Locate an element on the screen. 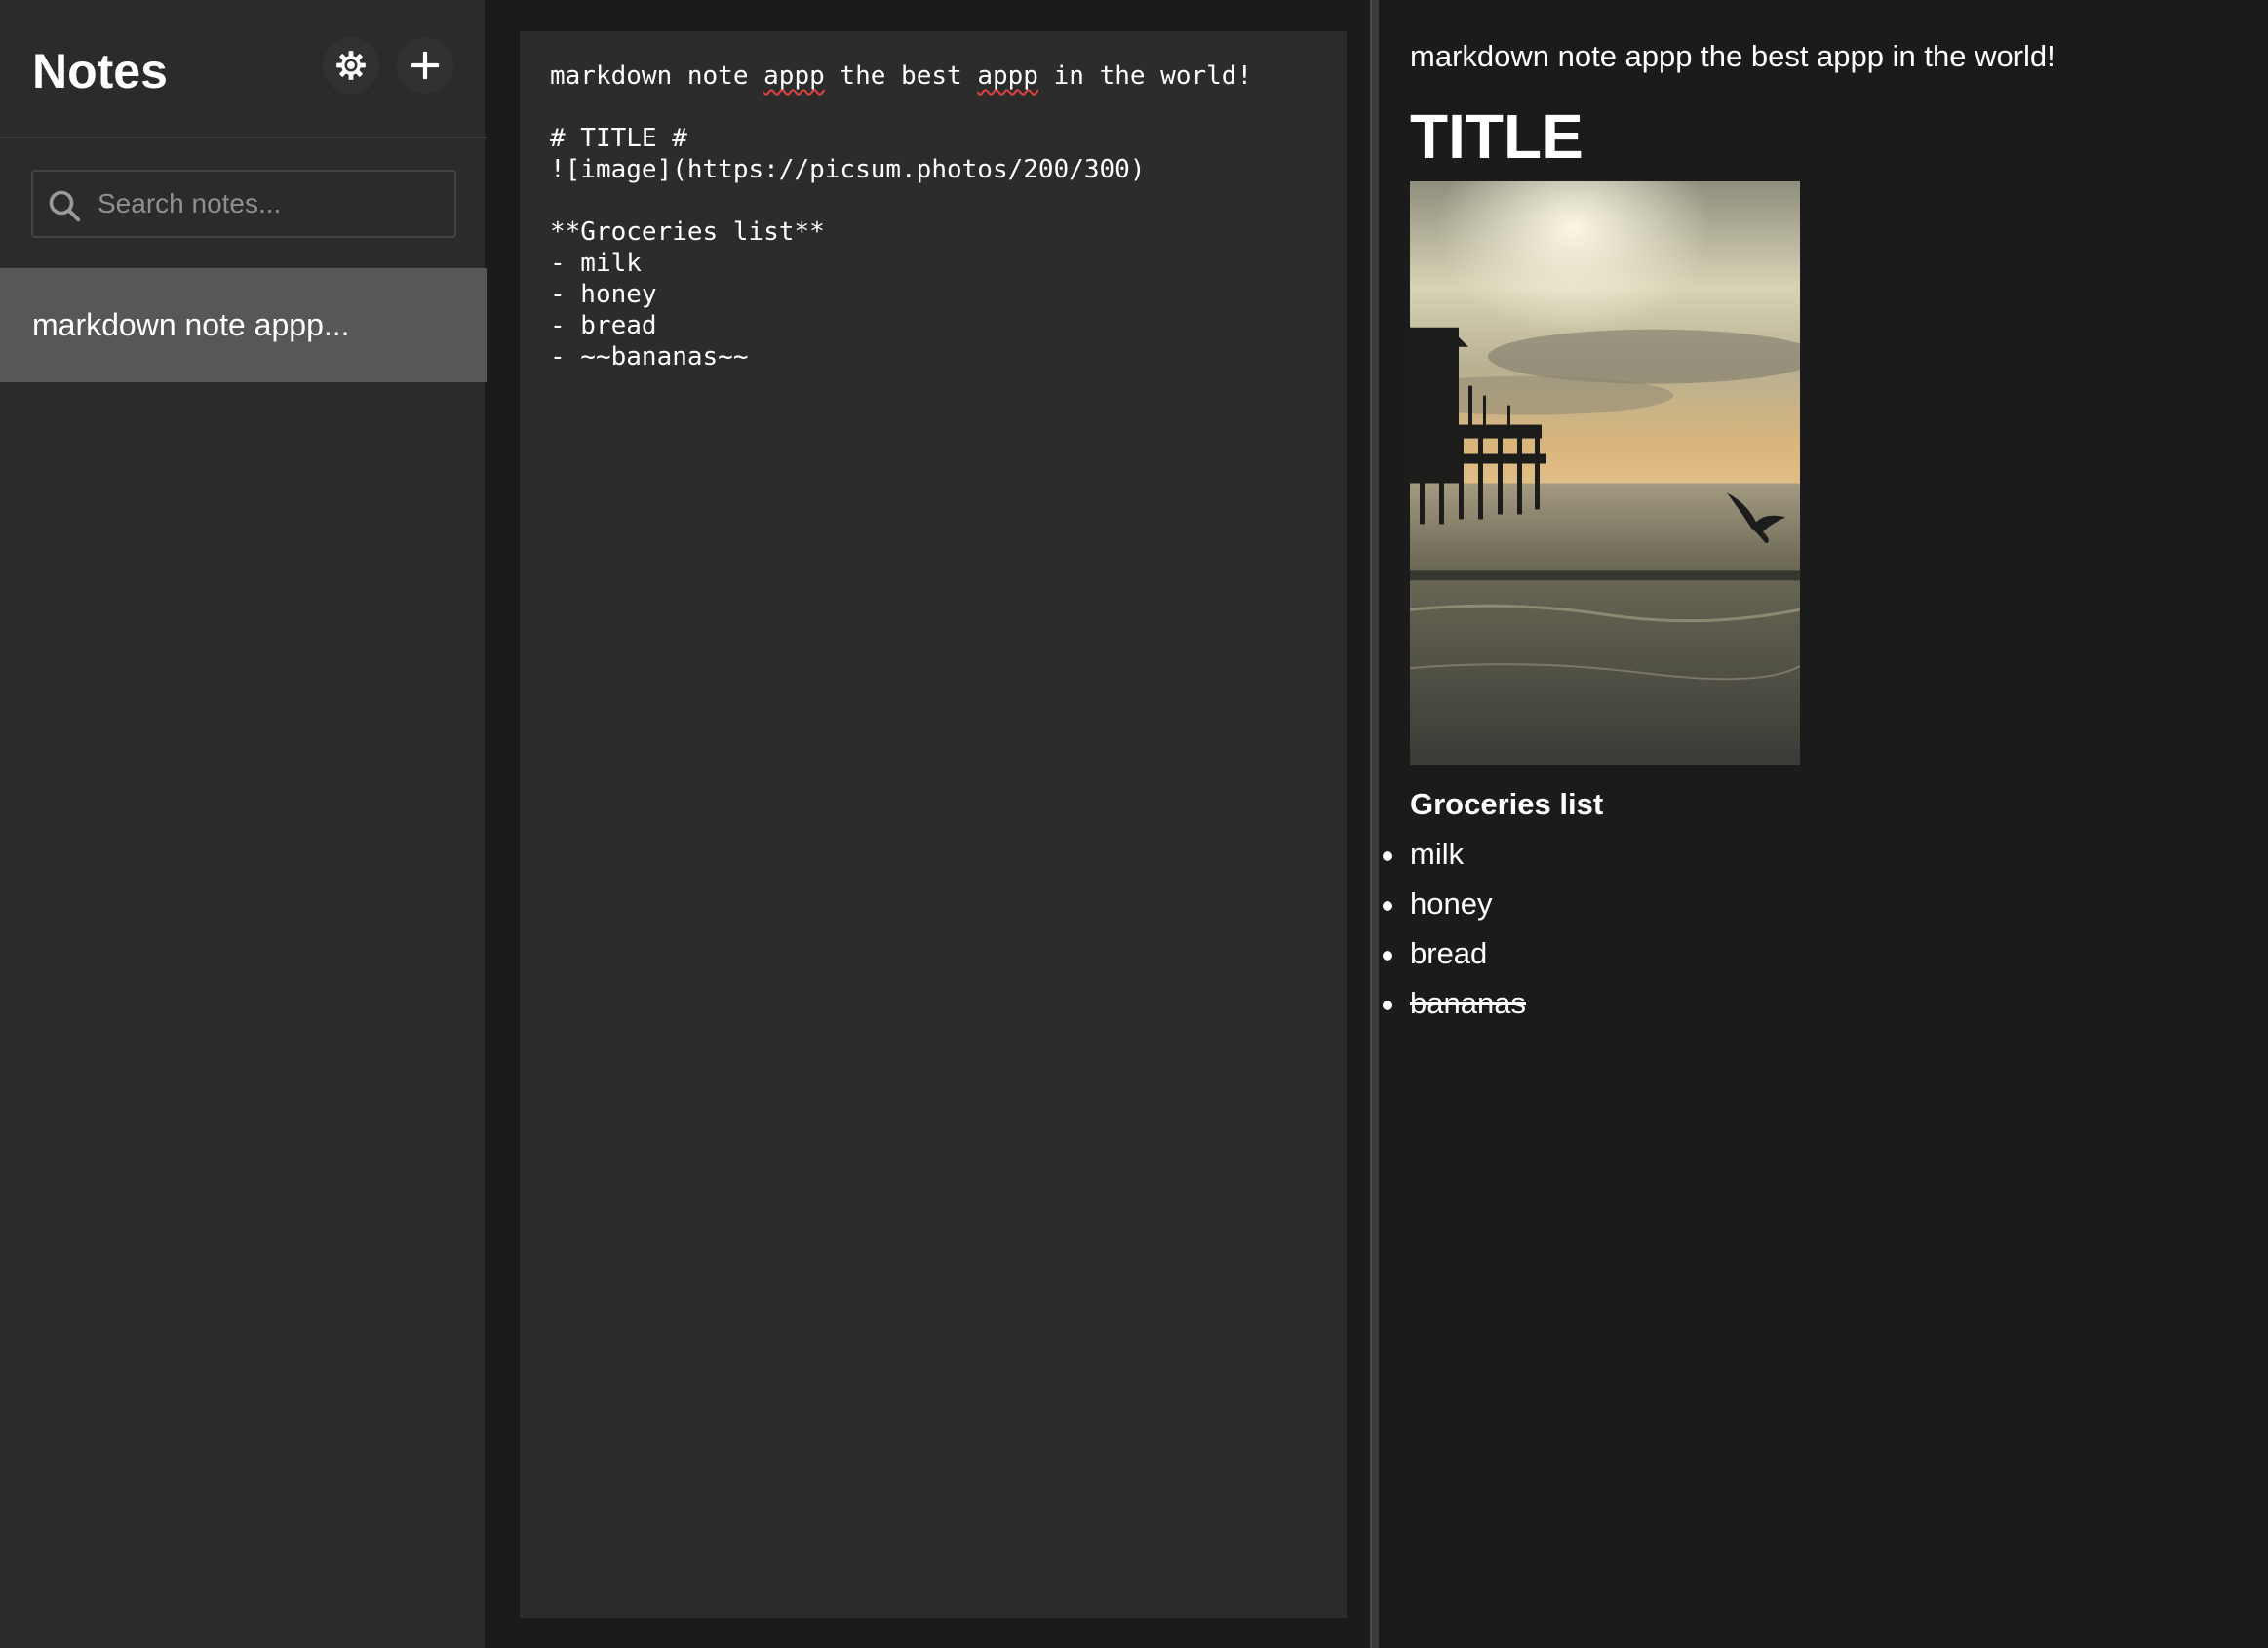 Image resolution: width=2268 pixels, height=1648 pixels. editor-line-text: the best is located at coordinates (901, 76).